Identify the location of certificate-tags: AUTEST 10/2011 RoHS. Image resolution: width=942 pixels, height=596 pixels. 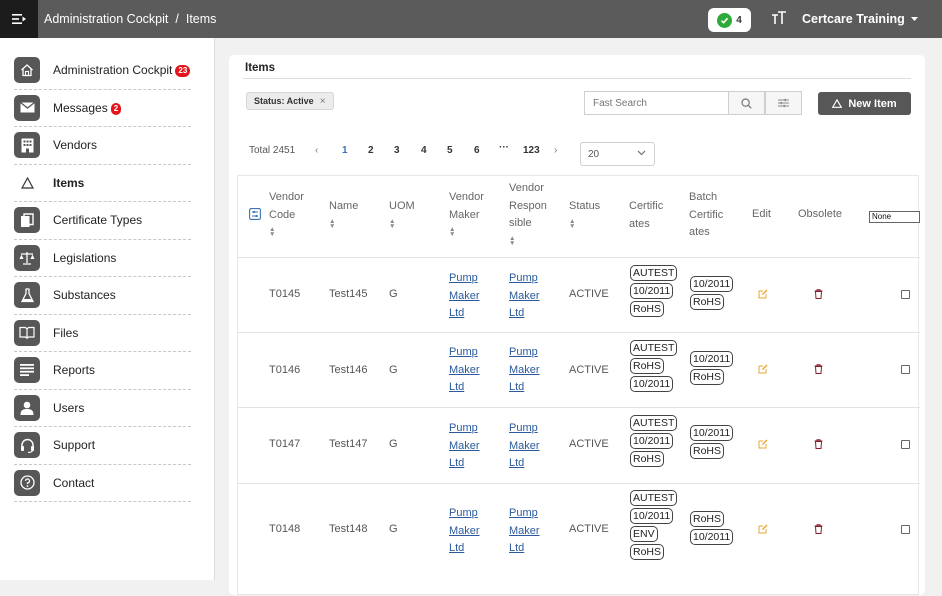
(654, 291).